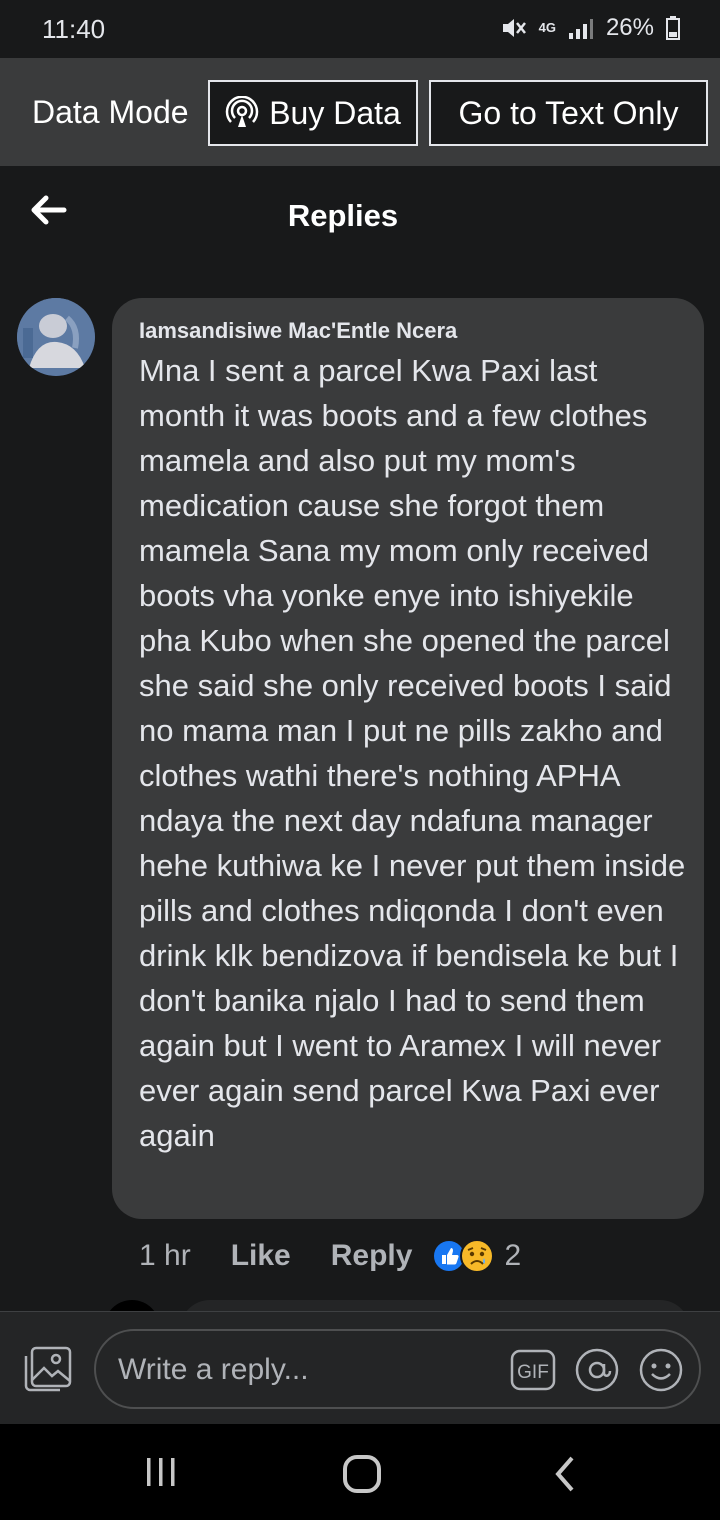 The width and height of the screenshot is (720, 1520). I want to click on like-button: Like, so click(261, 1256).